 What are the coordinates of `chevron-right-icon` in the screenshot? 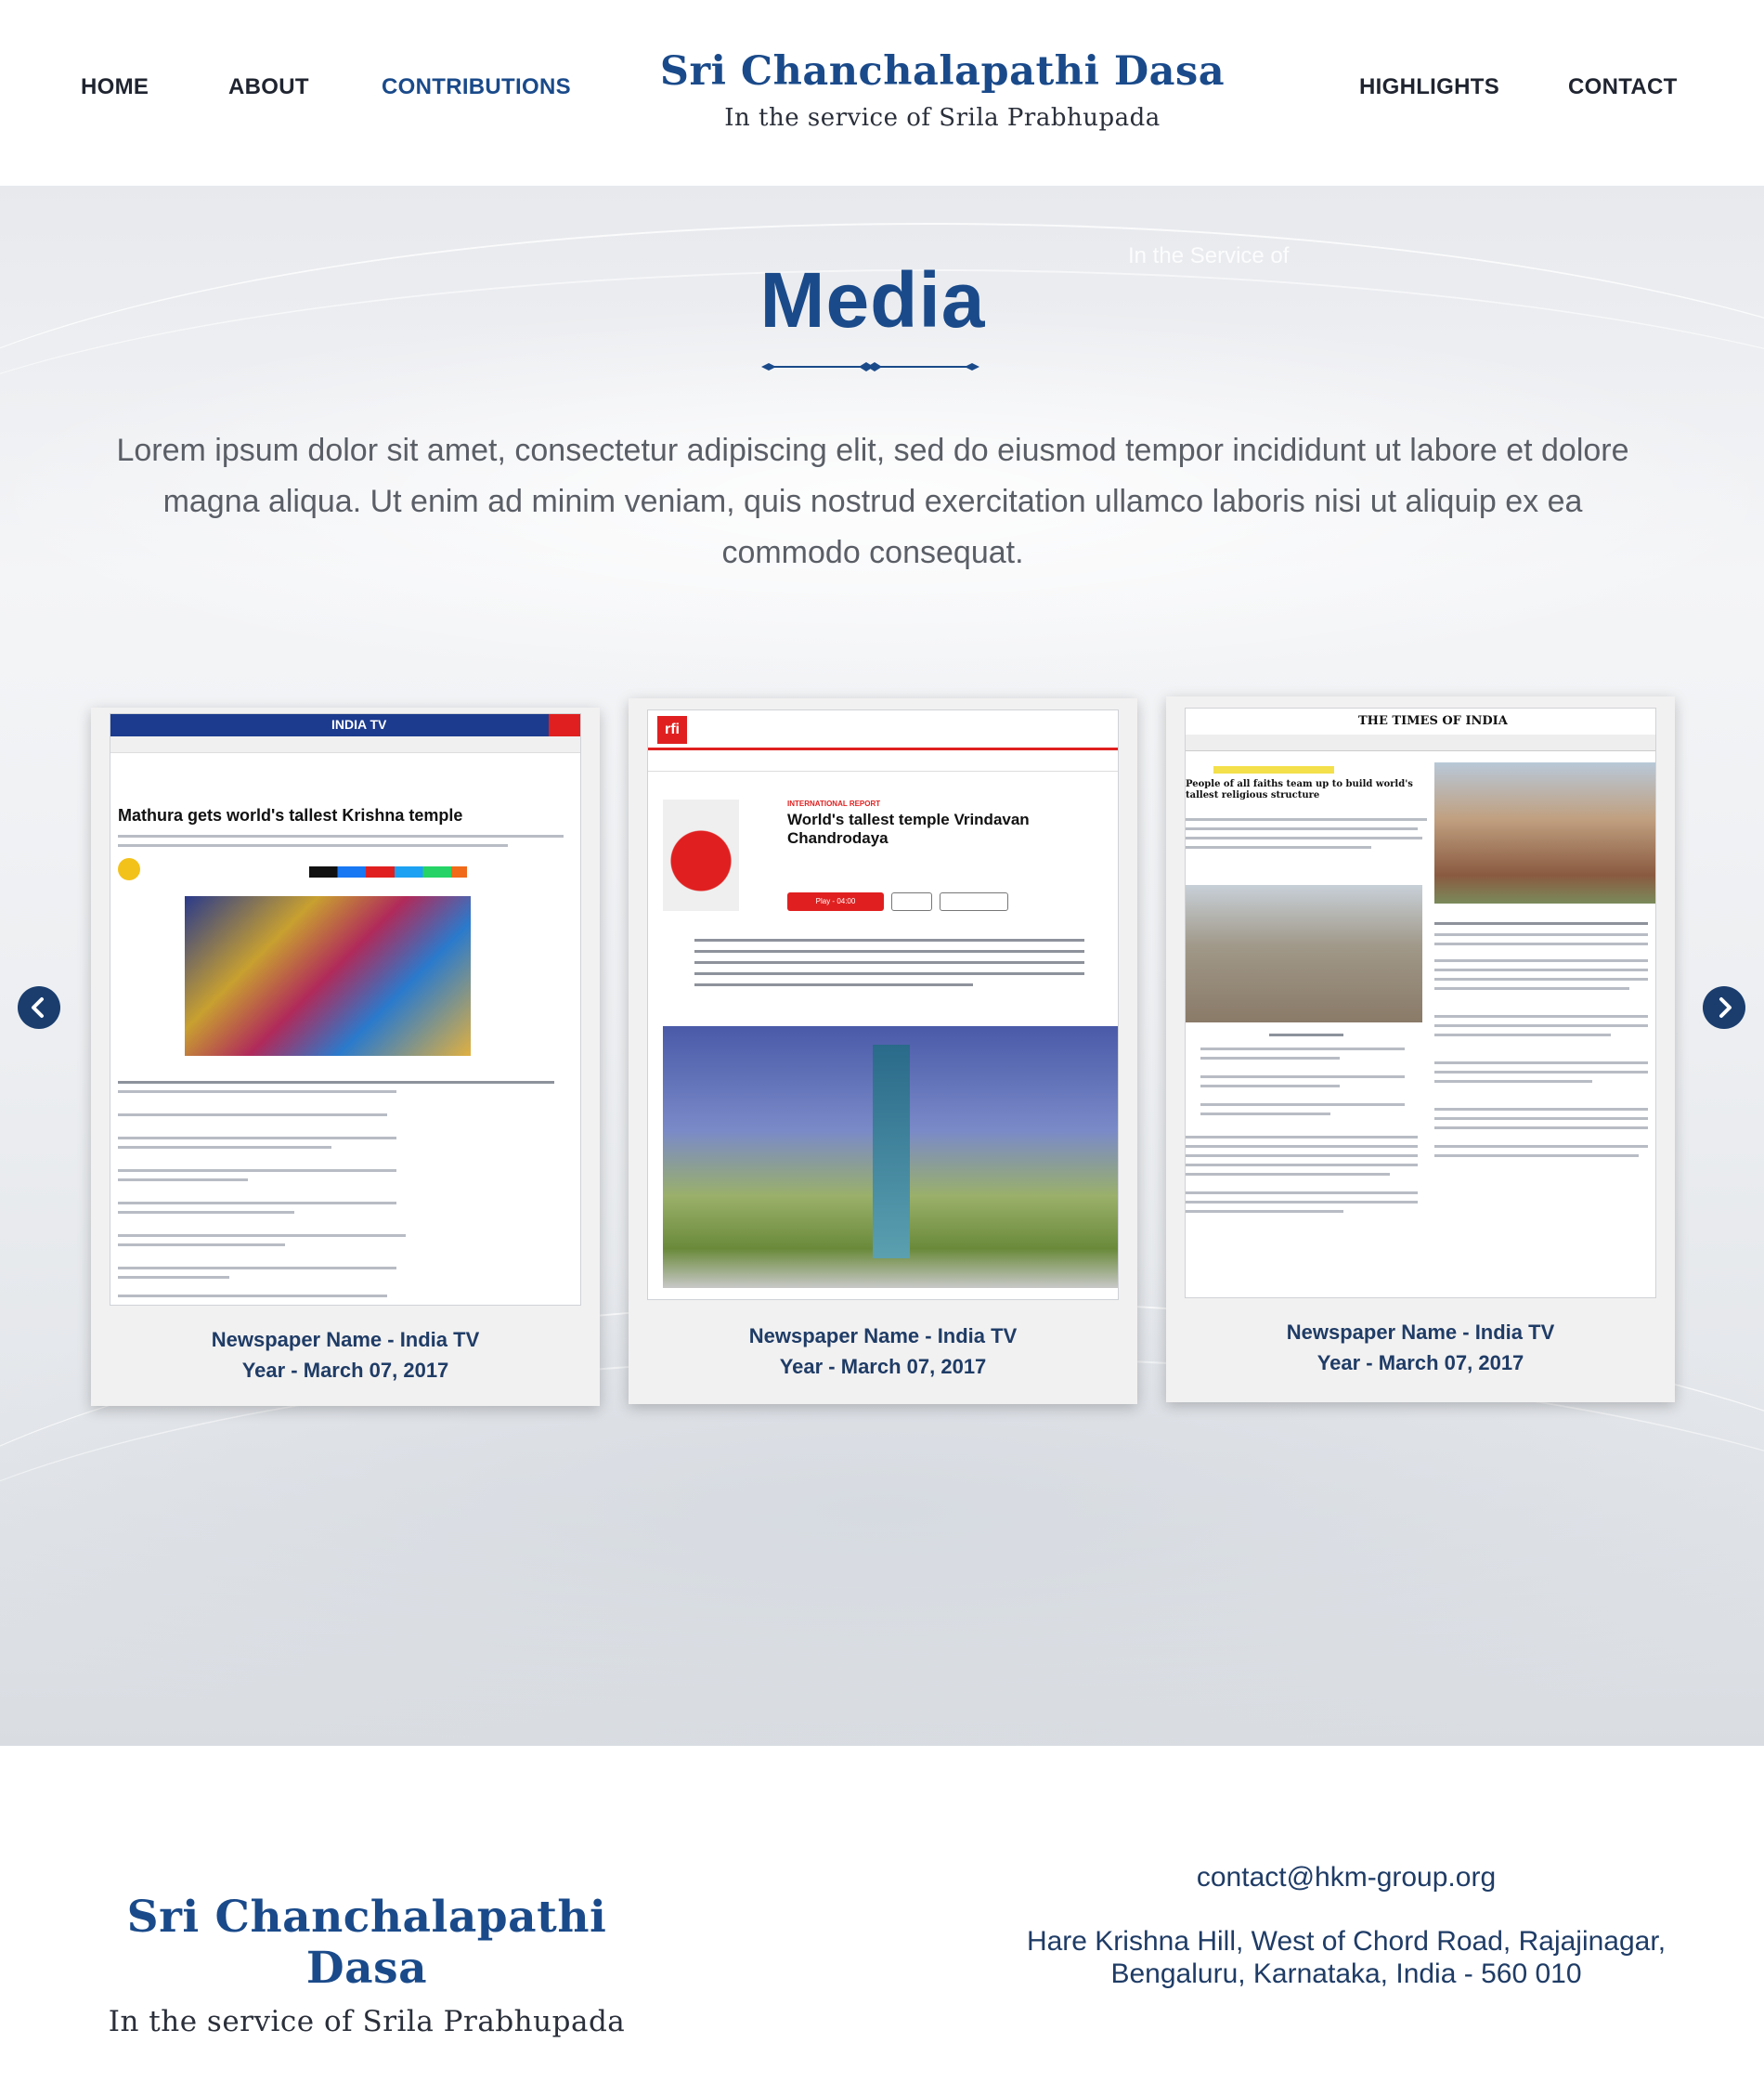 It's located at (1725, 1008).